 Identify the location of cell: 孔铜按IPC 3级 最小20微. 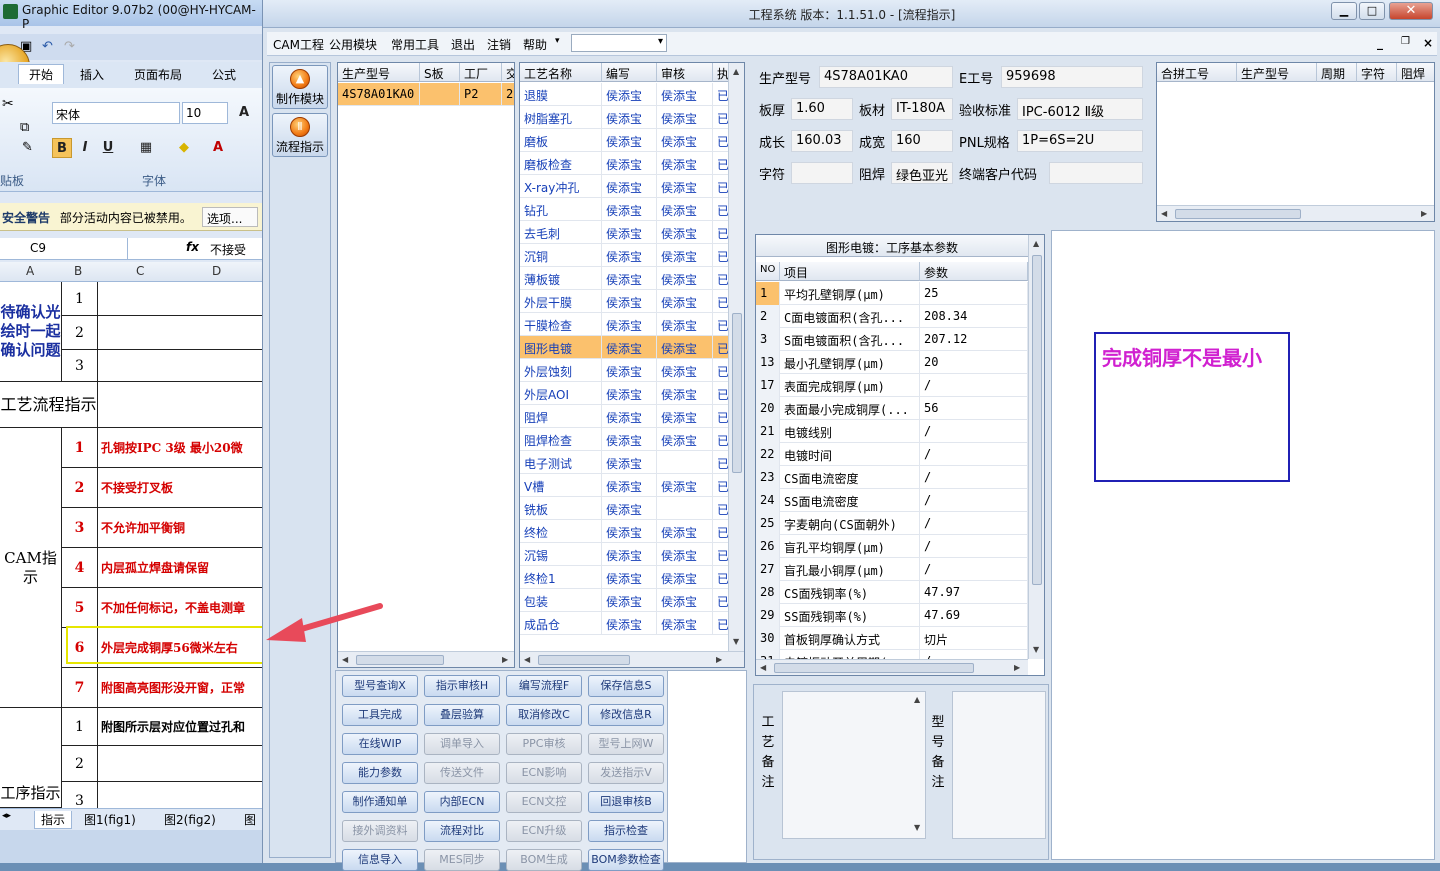
(180, 448).